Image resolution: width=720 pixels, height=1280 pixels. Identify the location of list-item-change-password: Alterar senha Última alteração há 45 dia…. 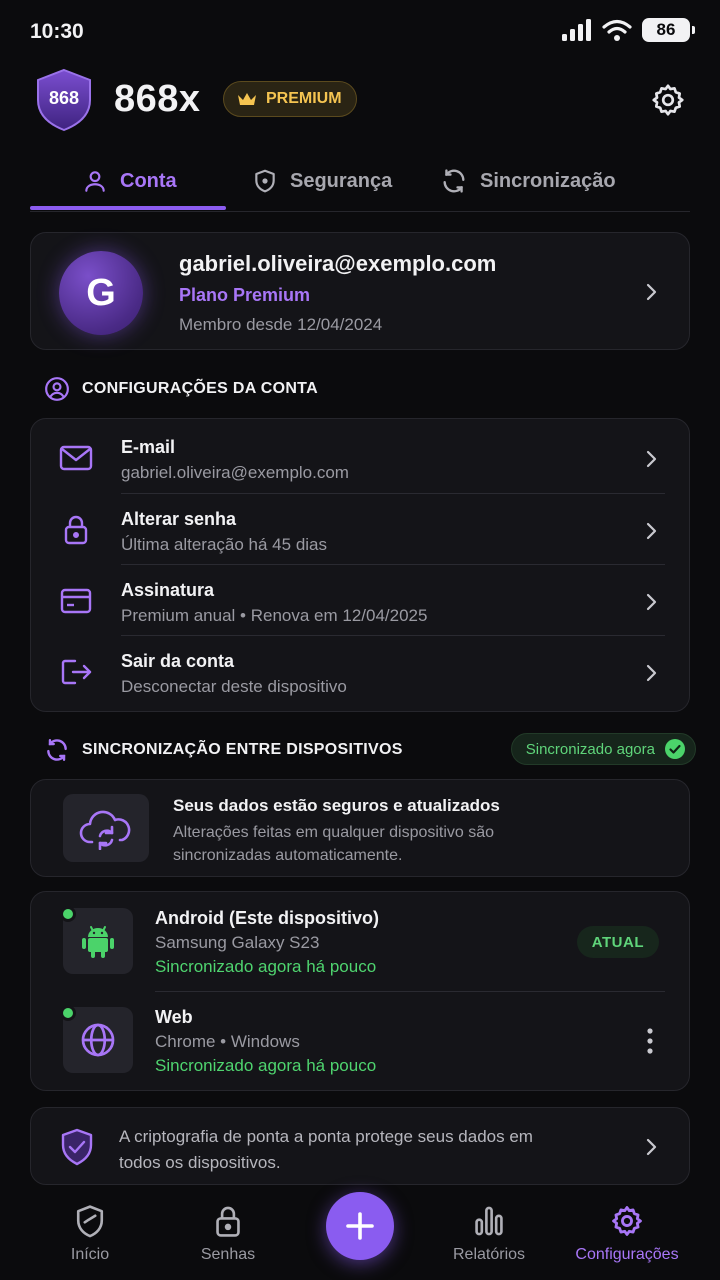
(360, 528).